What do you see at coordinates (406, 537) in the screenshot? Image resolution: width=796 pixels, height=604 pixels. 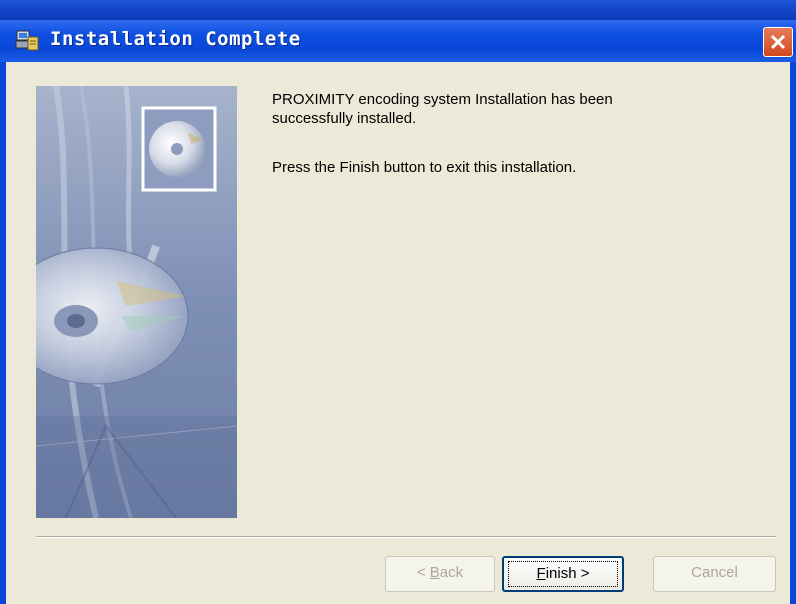 I see `button-divider` at bounding box center [406, 537].